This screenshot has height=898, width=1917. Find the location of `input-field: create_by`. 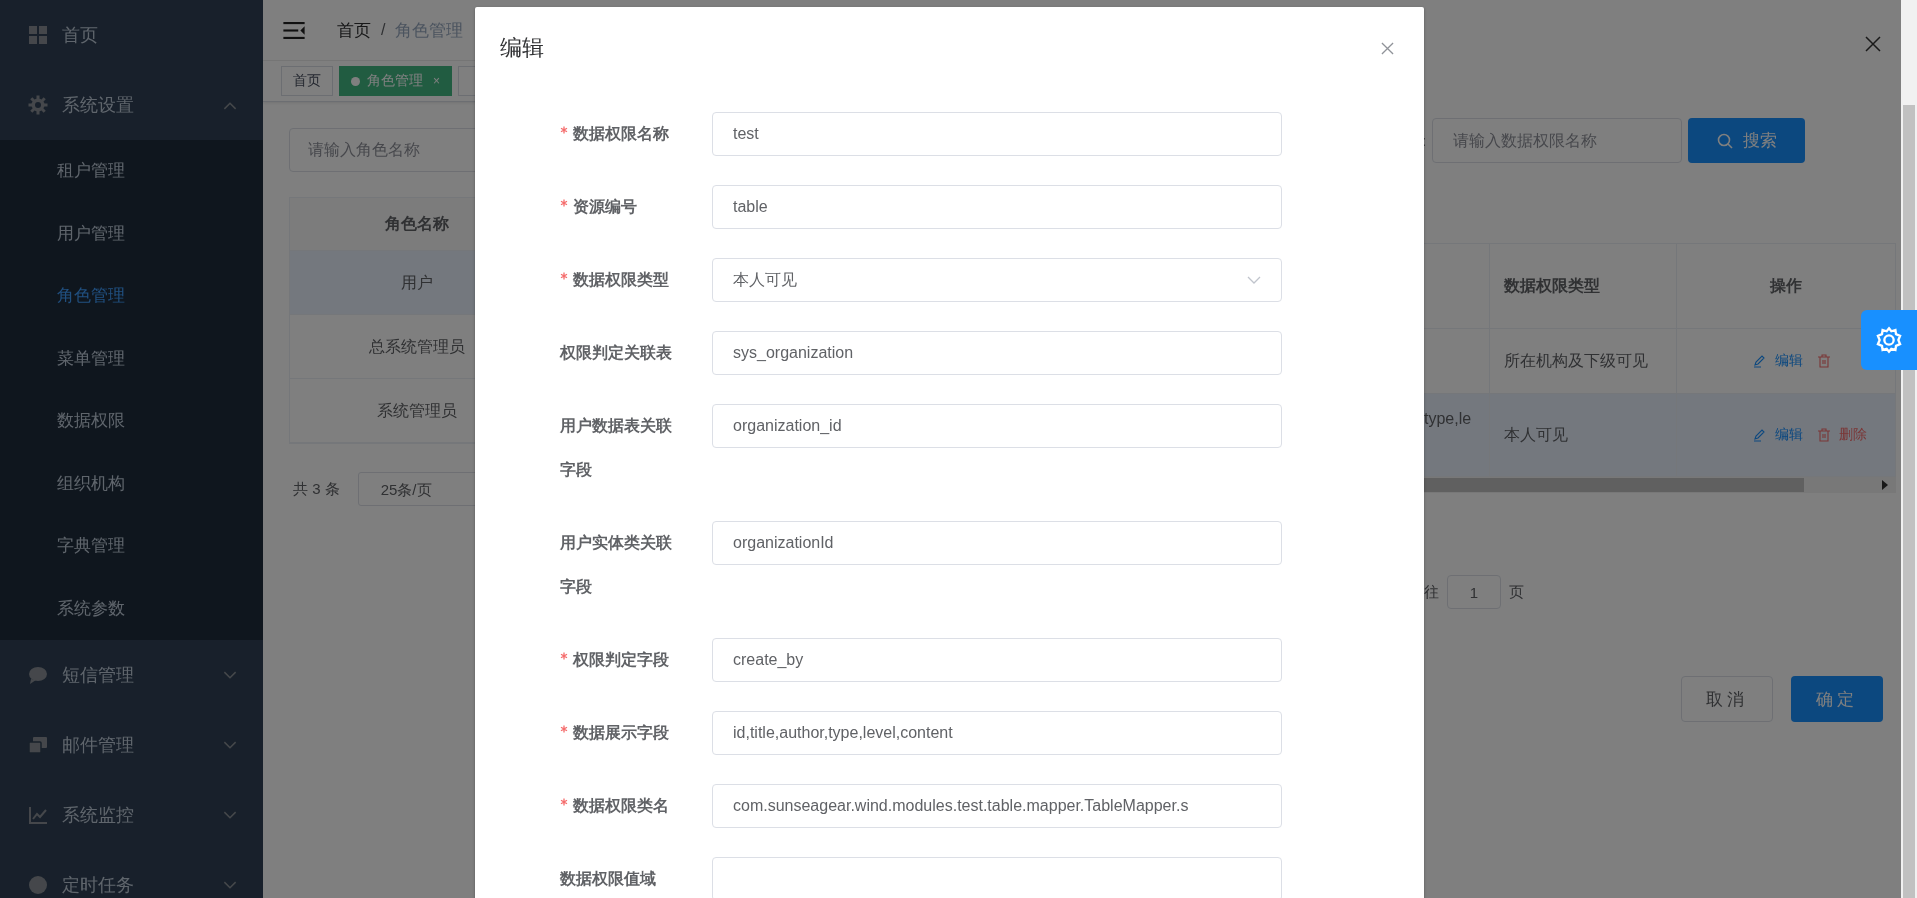

input-field: create_by is located at coordinates (997, 660).